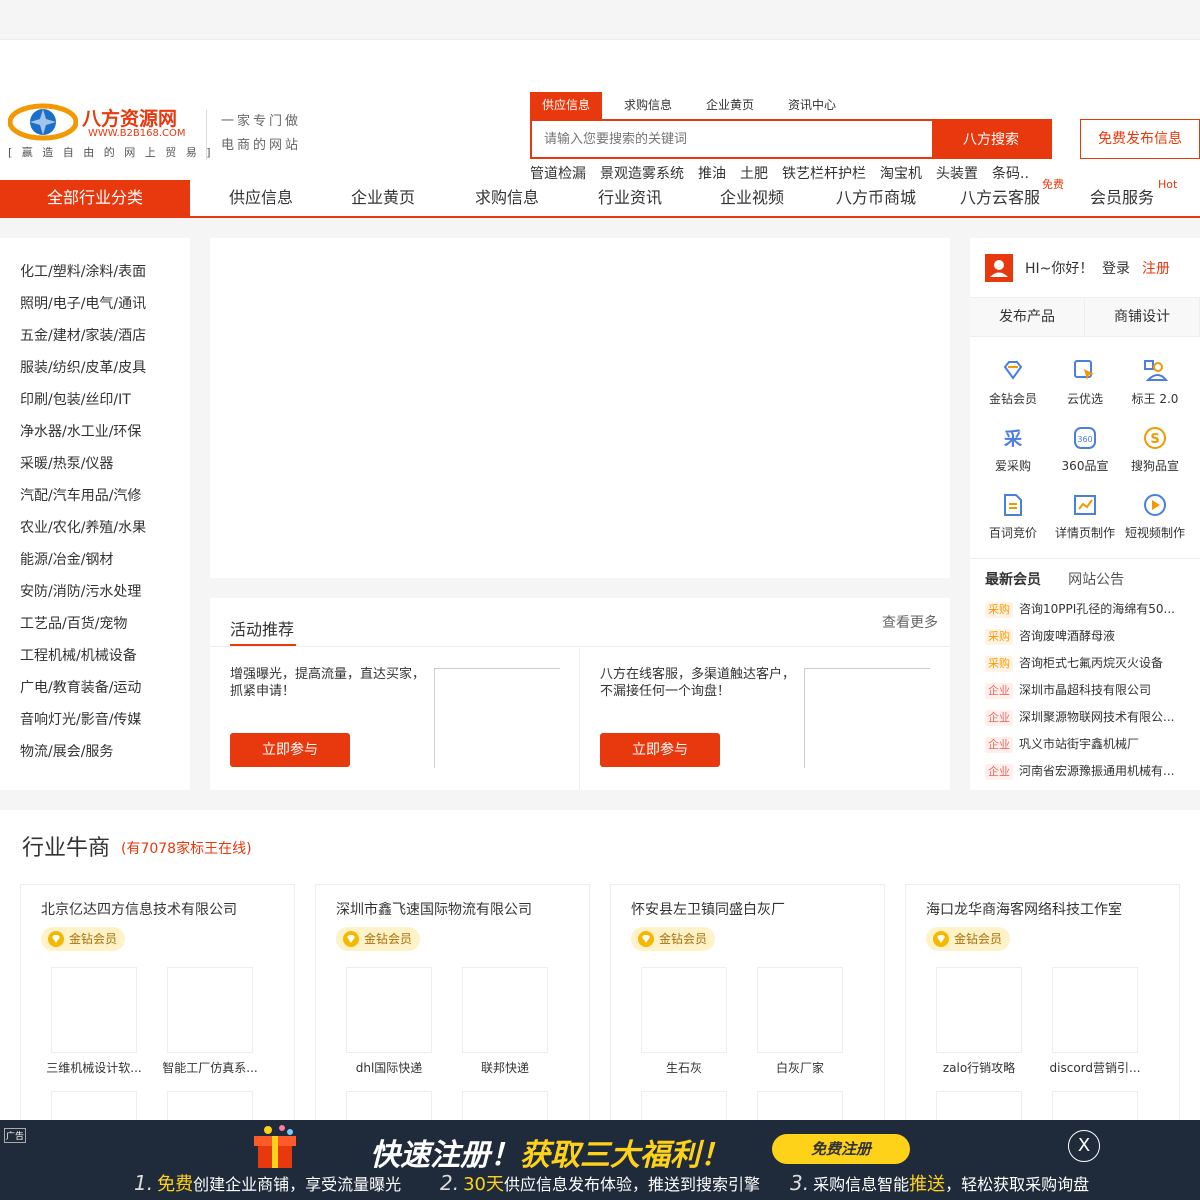  Describe the element at coordinates (1096, 580) in the screenshot. I see `tab-announcements: 网站公告` at that location.